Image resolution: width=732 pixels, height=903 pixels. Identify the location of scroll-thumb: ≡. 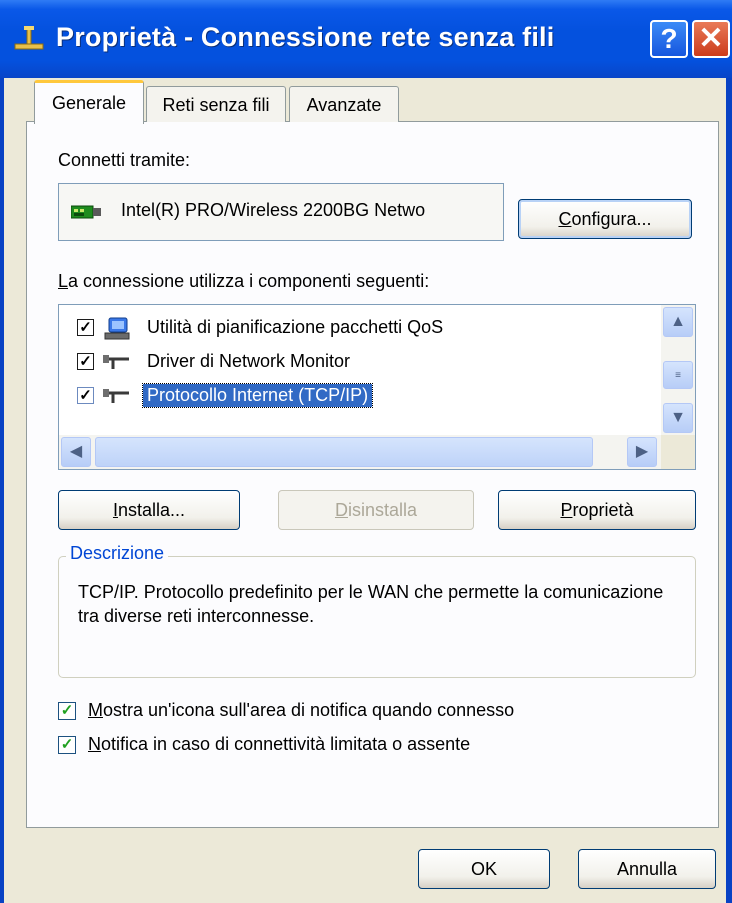
(678, 375).